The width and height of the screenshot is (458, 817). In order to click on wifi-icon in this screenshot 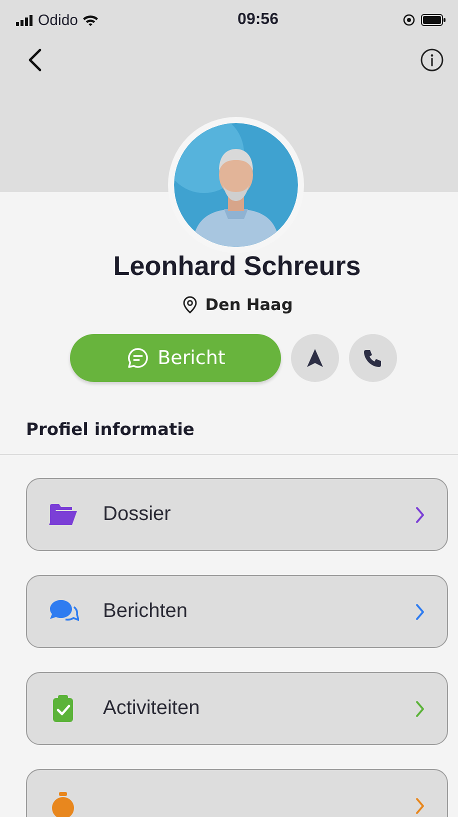, I will do `click(91, 20)`.